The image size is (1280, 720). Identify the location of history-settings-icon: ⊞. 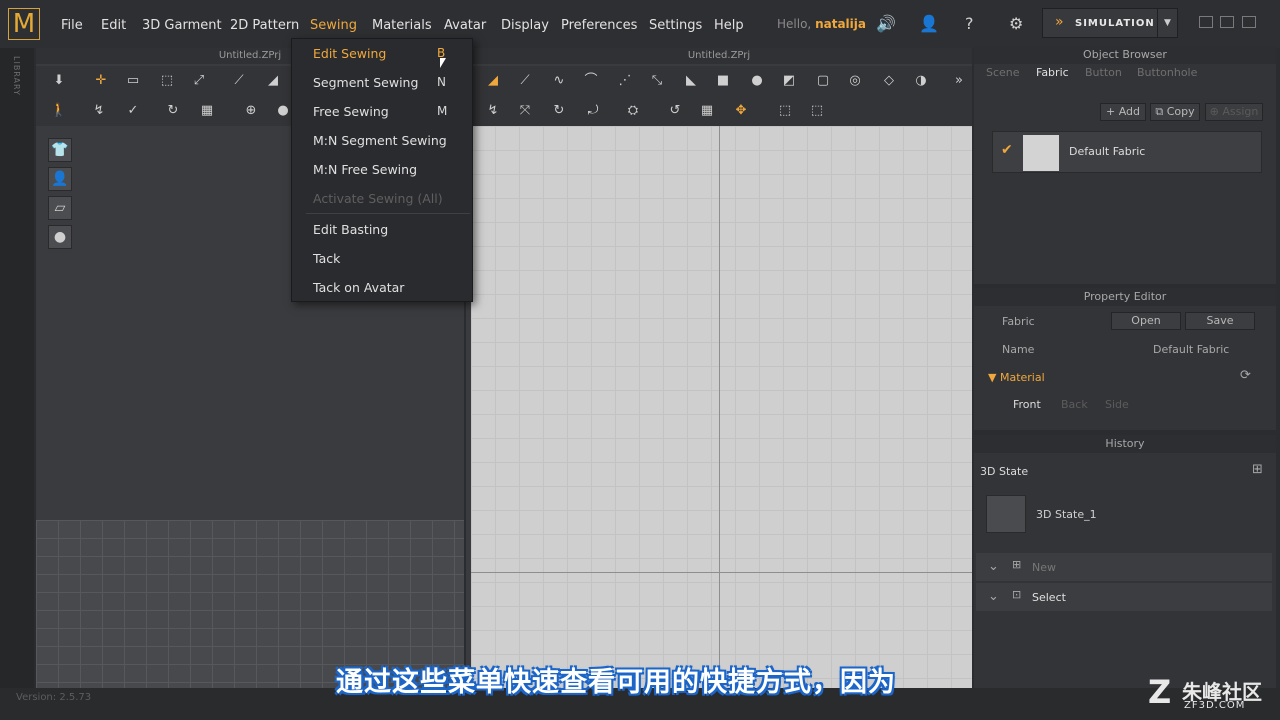
(1257, 469).